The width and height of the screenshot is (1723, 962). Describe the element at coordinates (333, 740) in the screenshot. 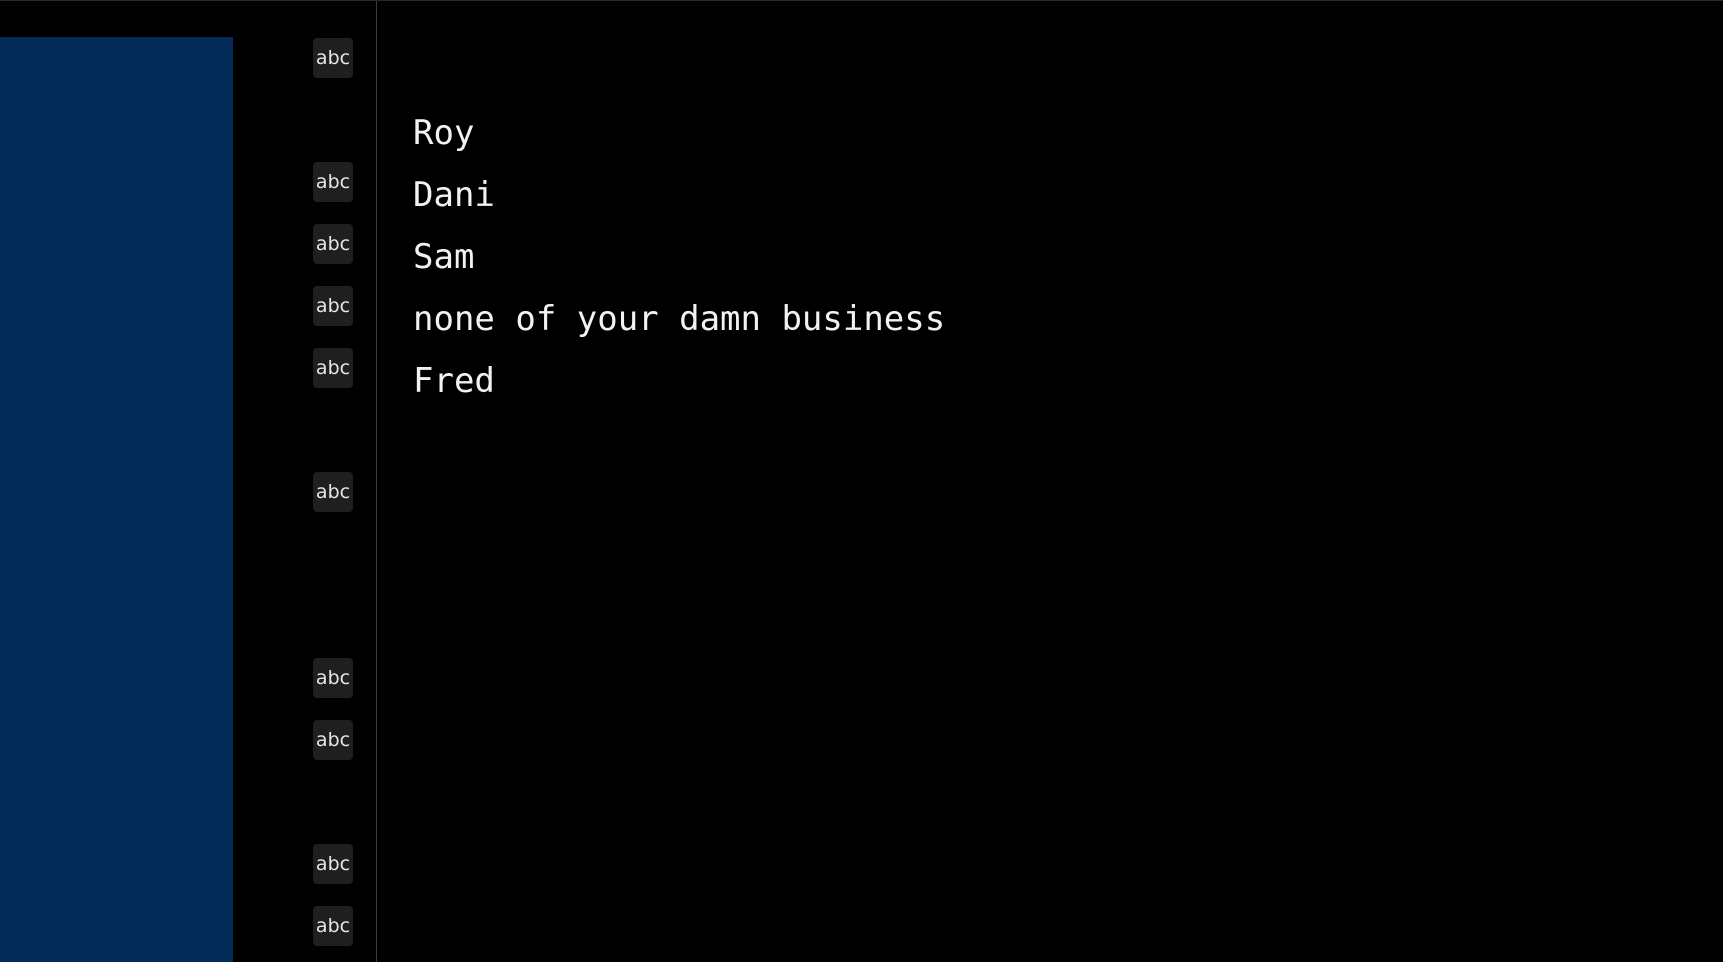

I see `abc-badge-8: abc` at that location.